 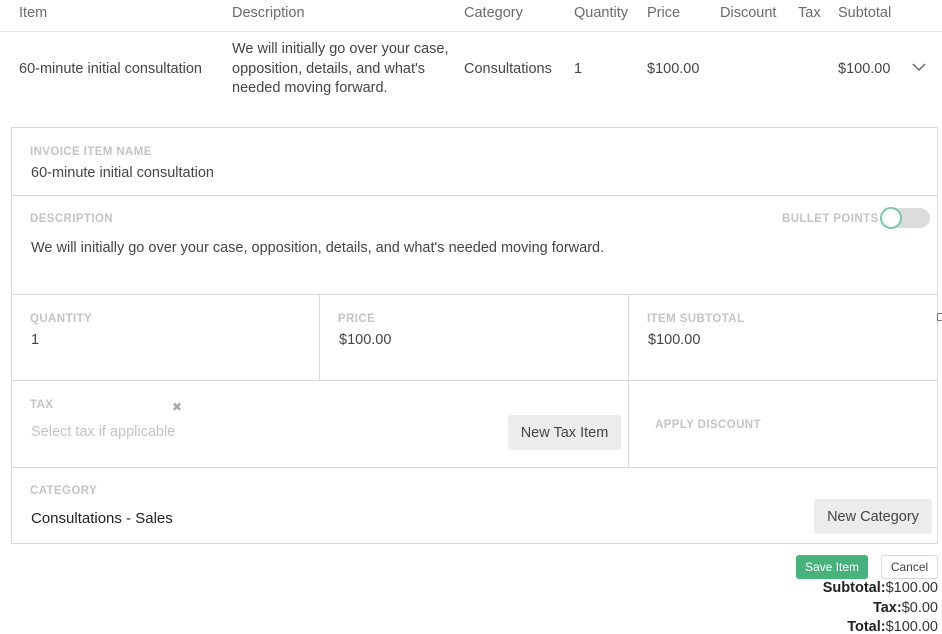 What do you see at coordinates (673, 69) in the screenshot?
I see `row-price: $100.00` at bounding box center [673, 69].